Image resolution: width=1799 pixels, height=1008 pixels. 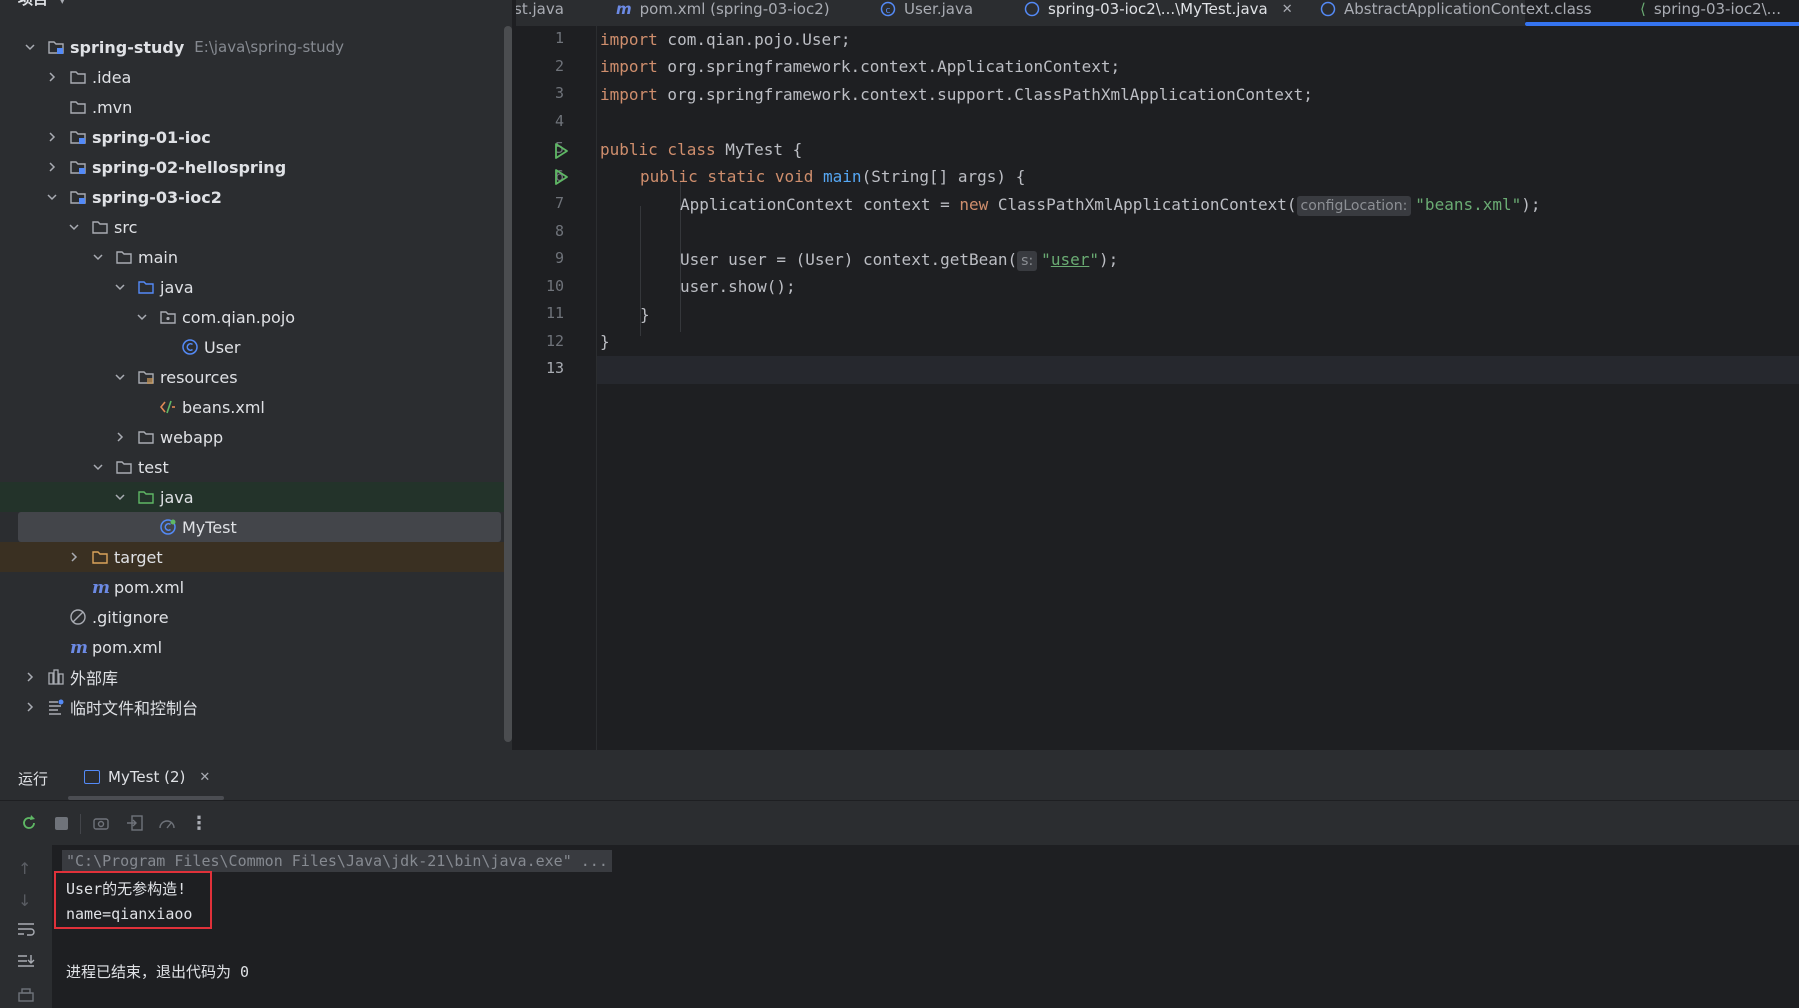 I want to click on tree-item: MyTest, so click(x=259, y=527).